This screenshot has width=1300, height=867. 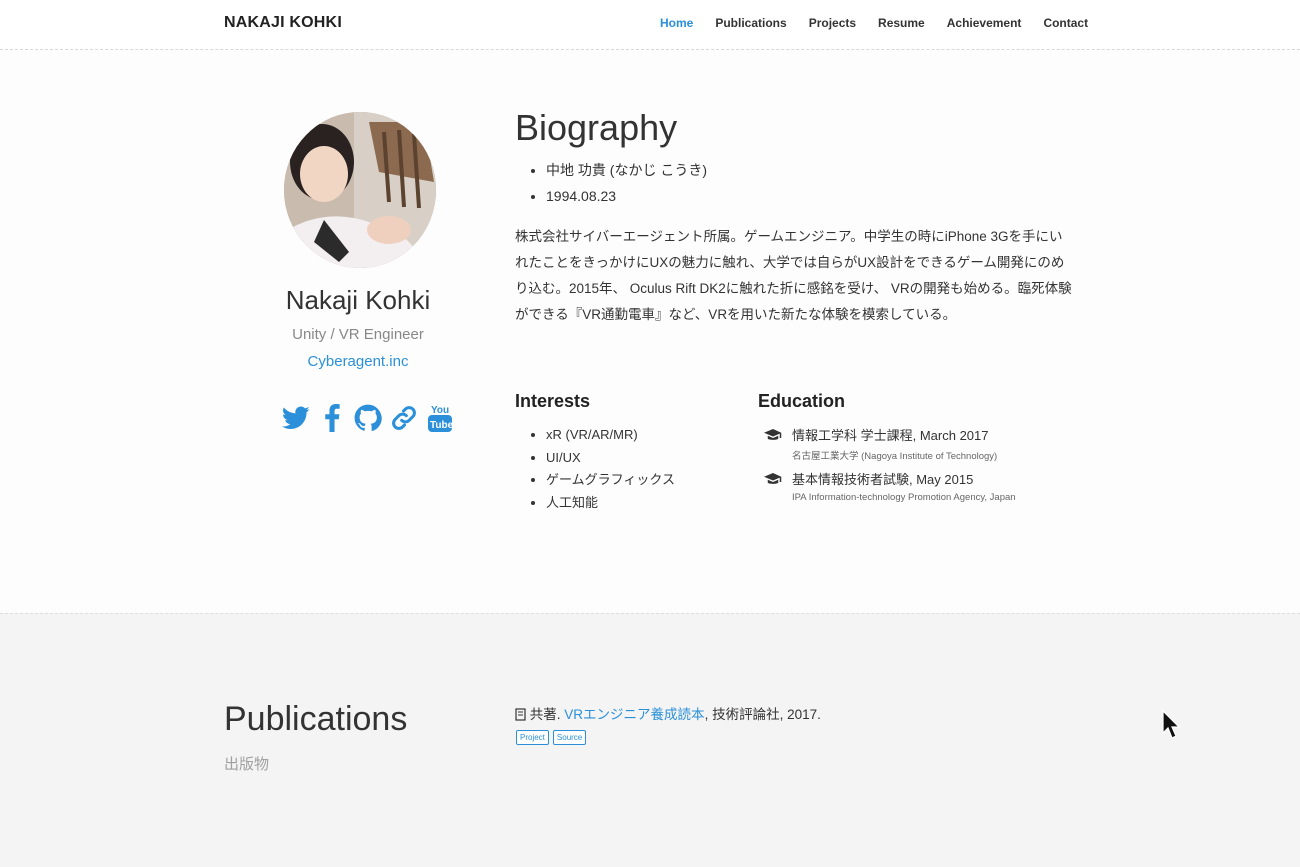 I want to click on publication-prefix: 共著., so click(x=545, y=714).